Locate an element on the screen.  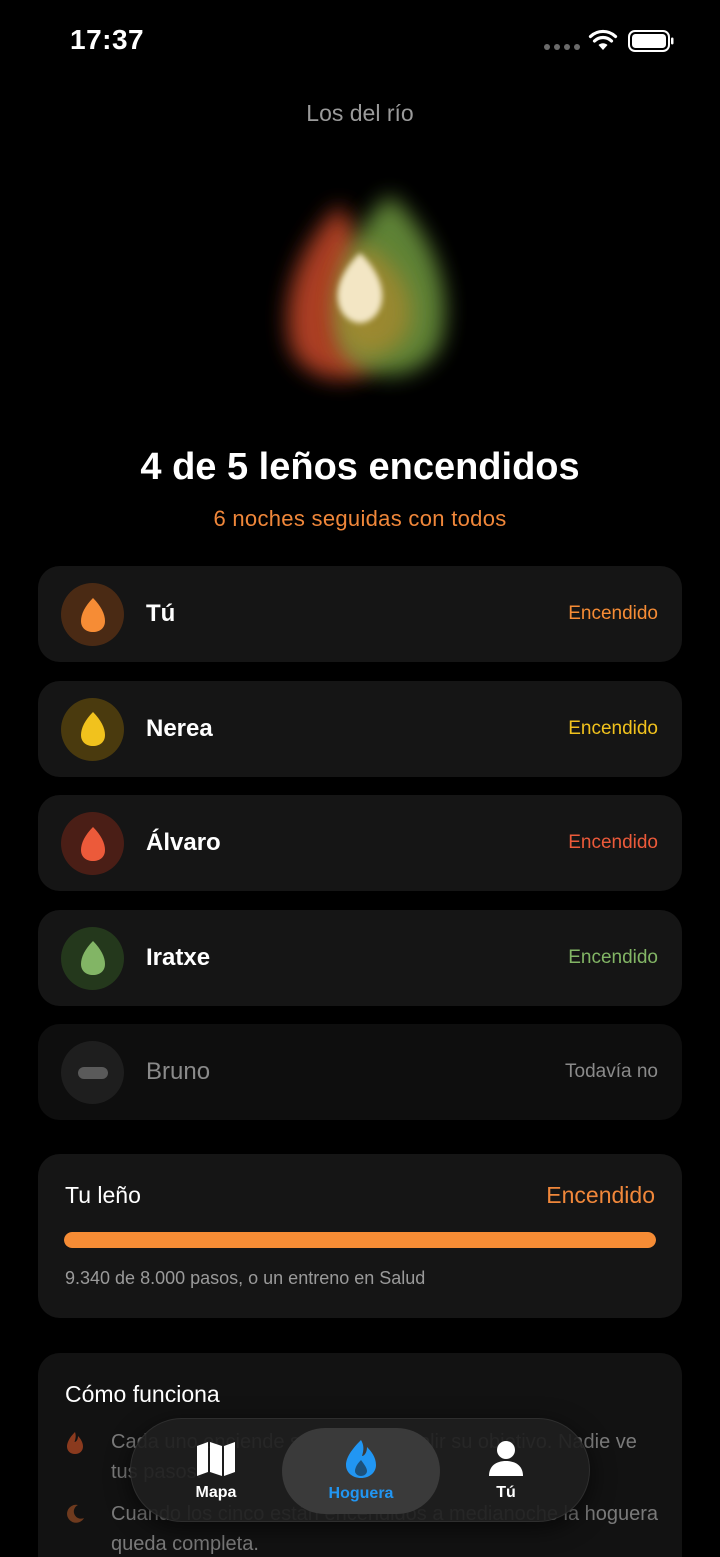
person-icon is located at coordinates (506, 1458).